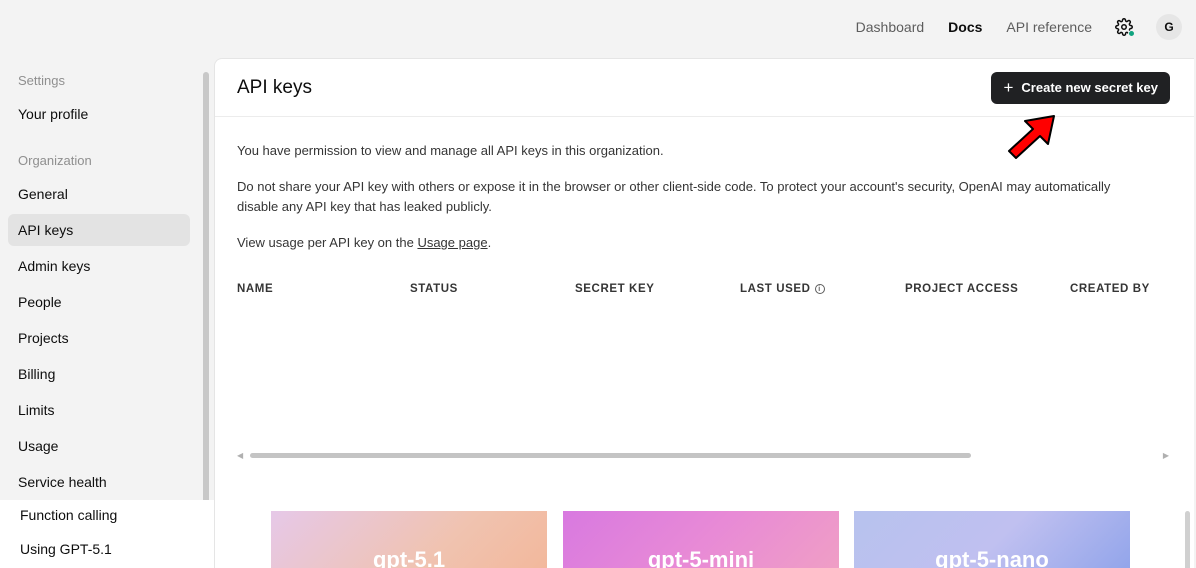 Image resolution: width=1196 pixels, height=568 pixels. Describe the element at coordinates (327, 242) in the screenshot. I see `usage-text-prefix: View usage per API key on the` at that location.